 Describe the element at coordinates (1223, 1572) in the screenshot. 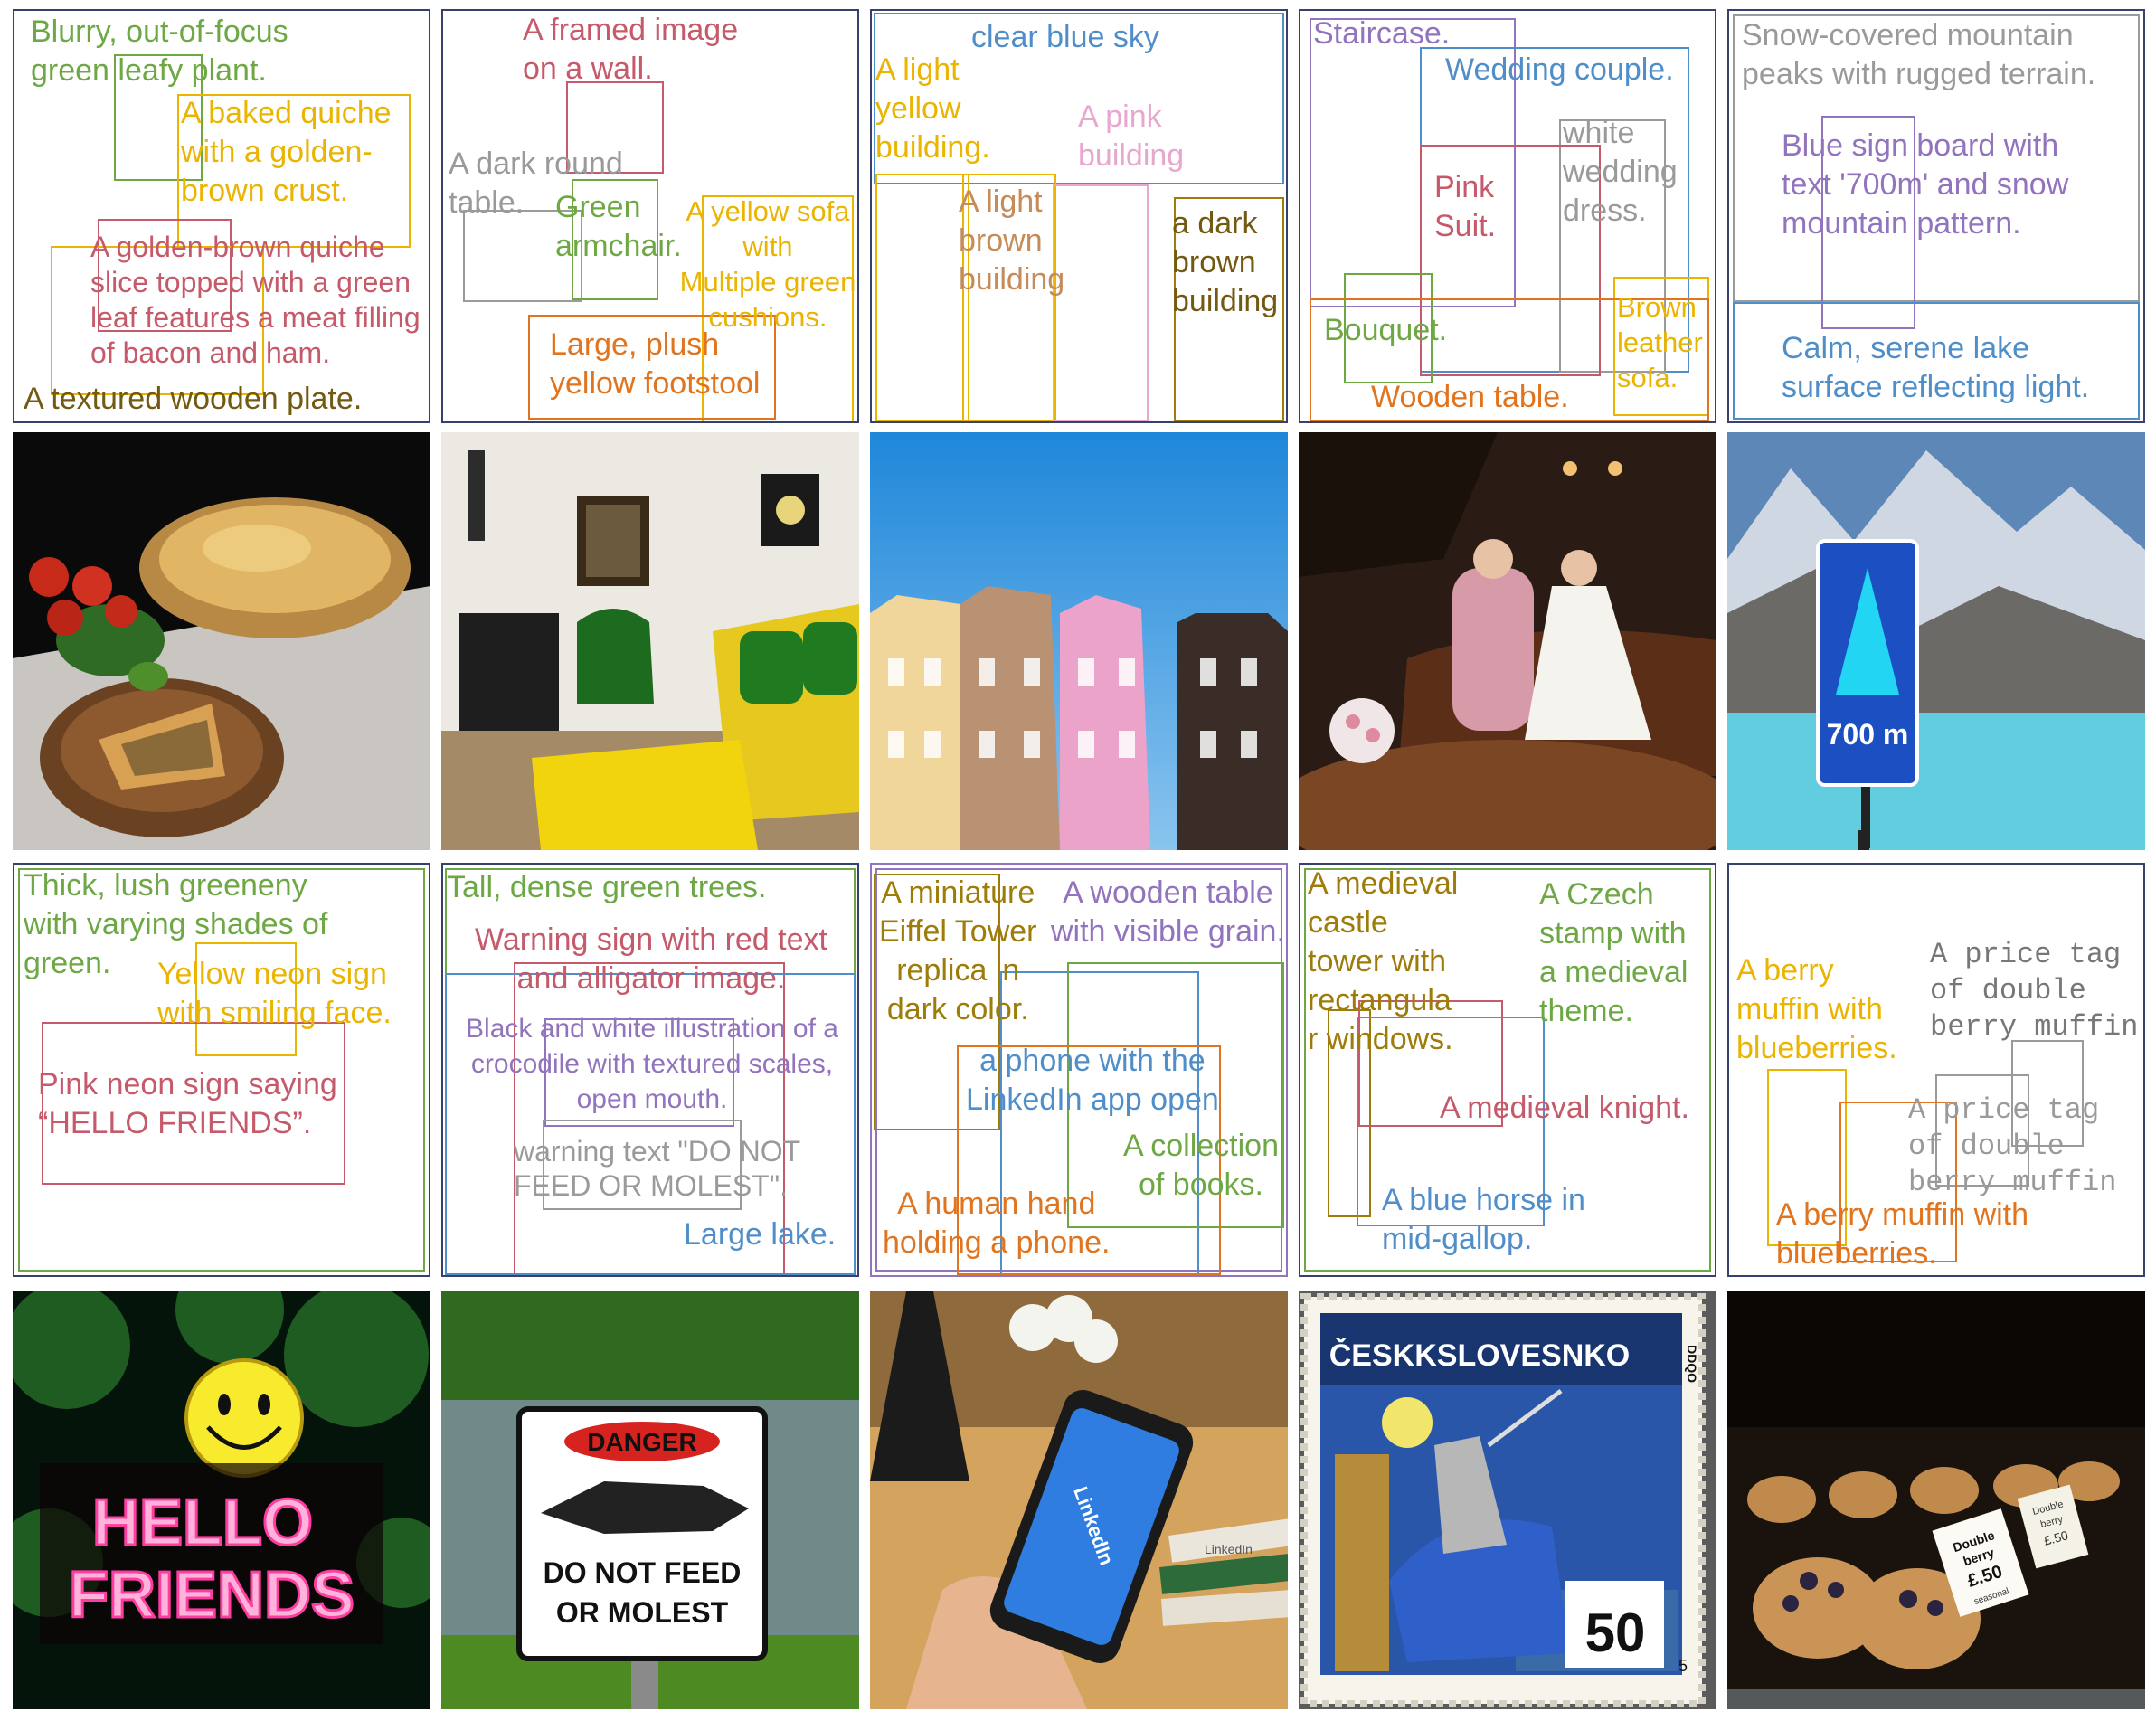

I see `books-icon: LinkedIn` at that location.